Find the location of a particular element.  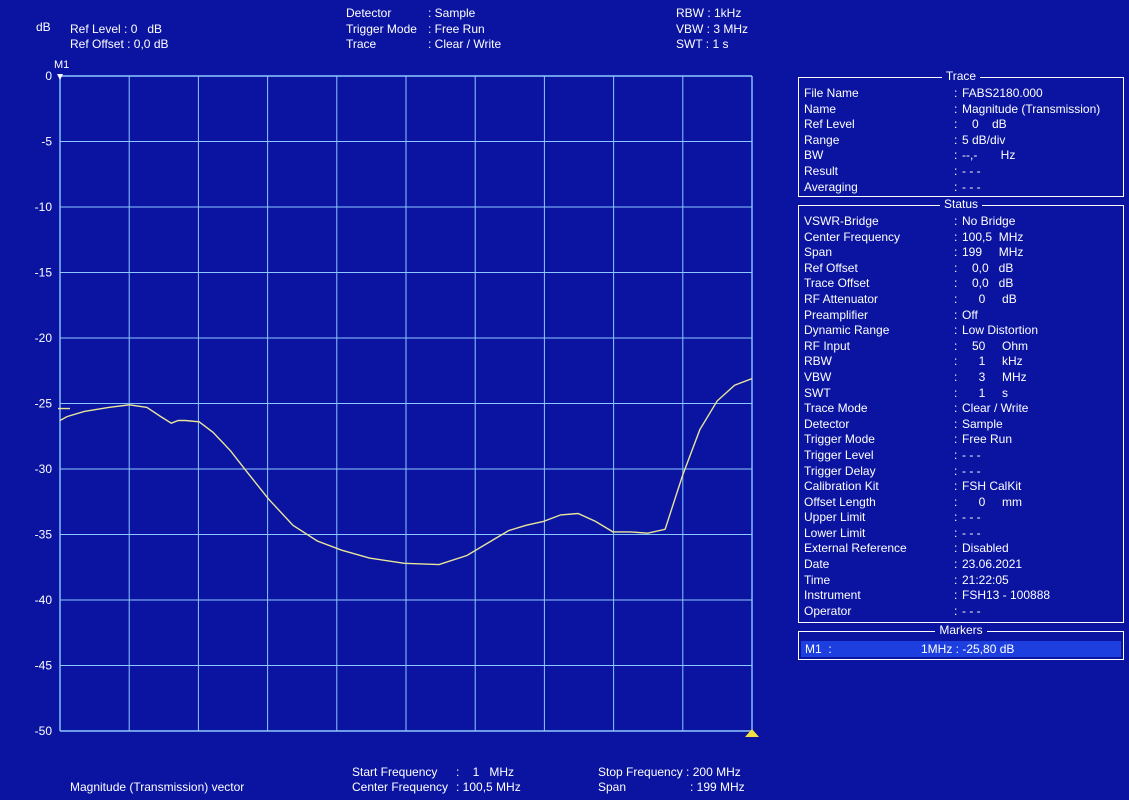

info-row-key: Ref Offset is located at coordinates (831, 267).